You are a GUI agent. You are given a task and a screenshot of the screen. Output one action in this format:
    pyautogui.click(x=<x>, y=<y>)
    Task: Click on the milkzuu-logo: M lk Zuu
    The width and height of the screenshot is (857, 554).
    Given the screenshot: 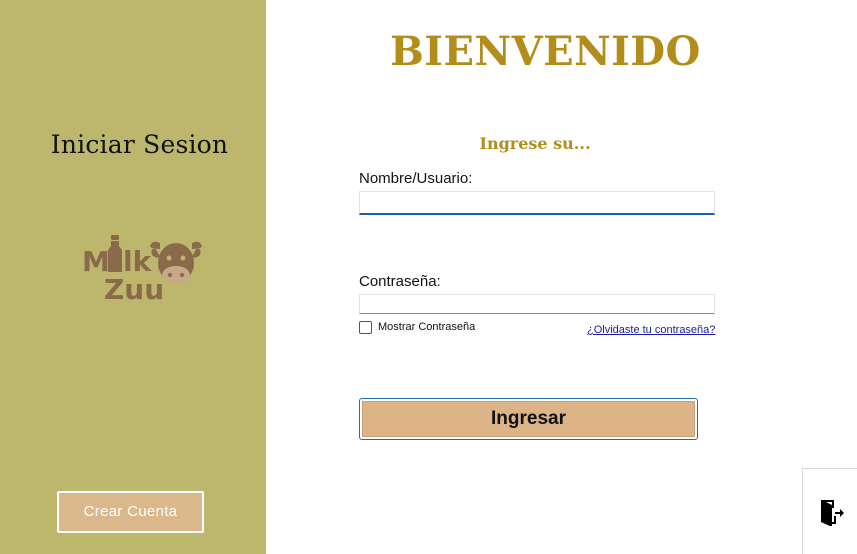 What is the action you would take?
    pyautogui.click(x=142, y=269)
    